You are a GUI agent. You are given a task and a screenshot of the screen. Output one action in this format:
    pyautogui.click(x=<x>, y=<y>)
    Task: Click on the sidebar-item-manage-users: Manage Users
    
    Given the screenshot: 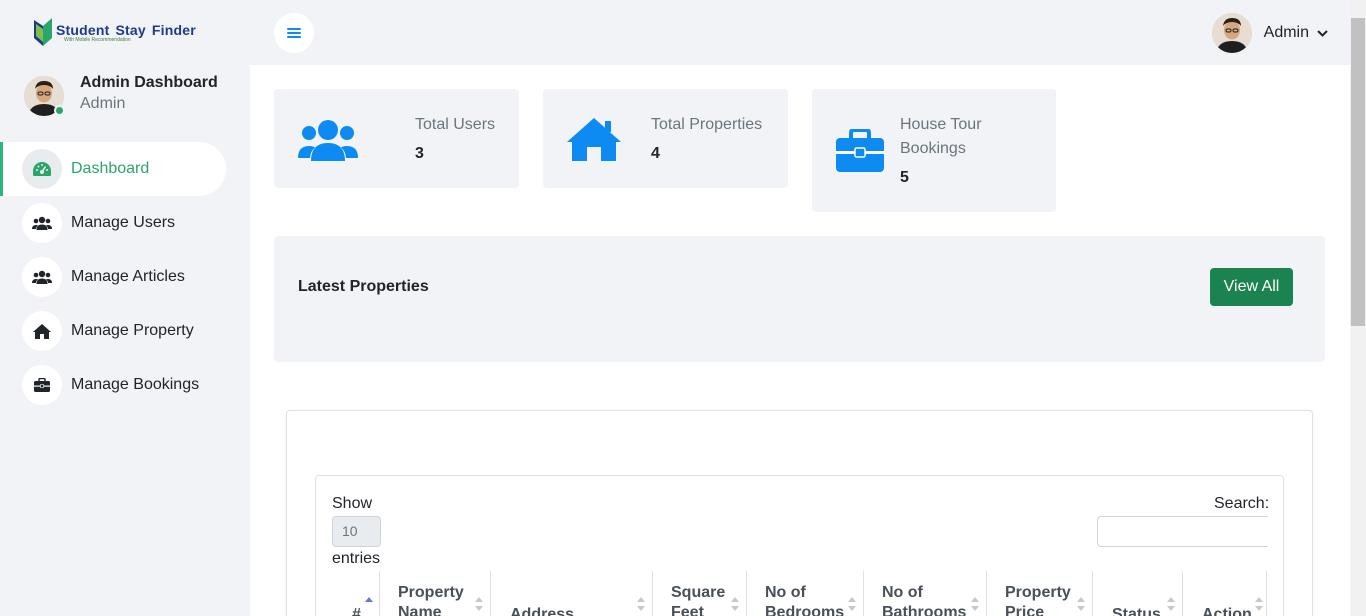 What is the action you would take?
    pyautogui.click(x=125, y=223)
    